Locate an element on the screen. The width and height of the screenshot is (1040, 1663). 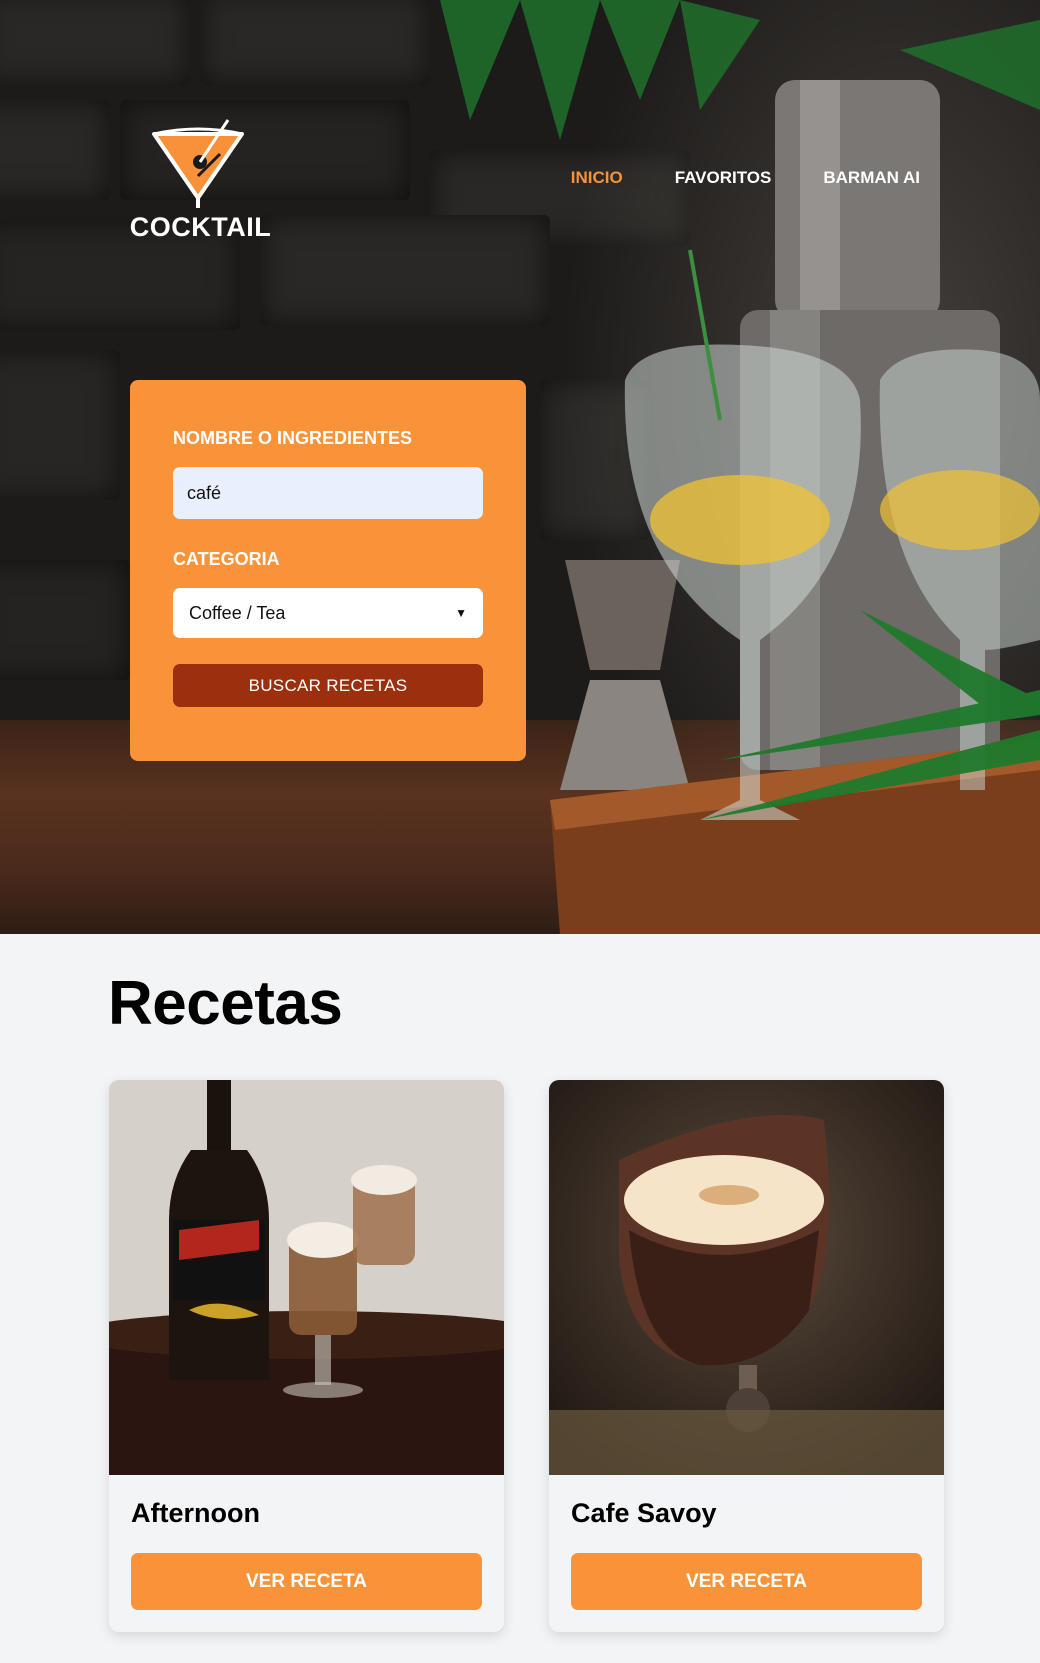
category-select: Coffee / Tea ▼ is located at coordinates (328, 613).